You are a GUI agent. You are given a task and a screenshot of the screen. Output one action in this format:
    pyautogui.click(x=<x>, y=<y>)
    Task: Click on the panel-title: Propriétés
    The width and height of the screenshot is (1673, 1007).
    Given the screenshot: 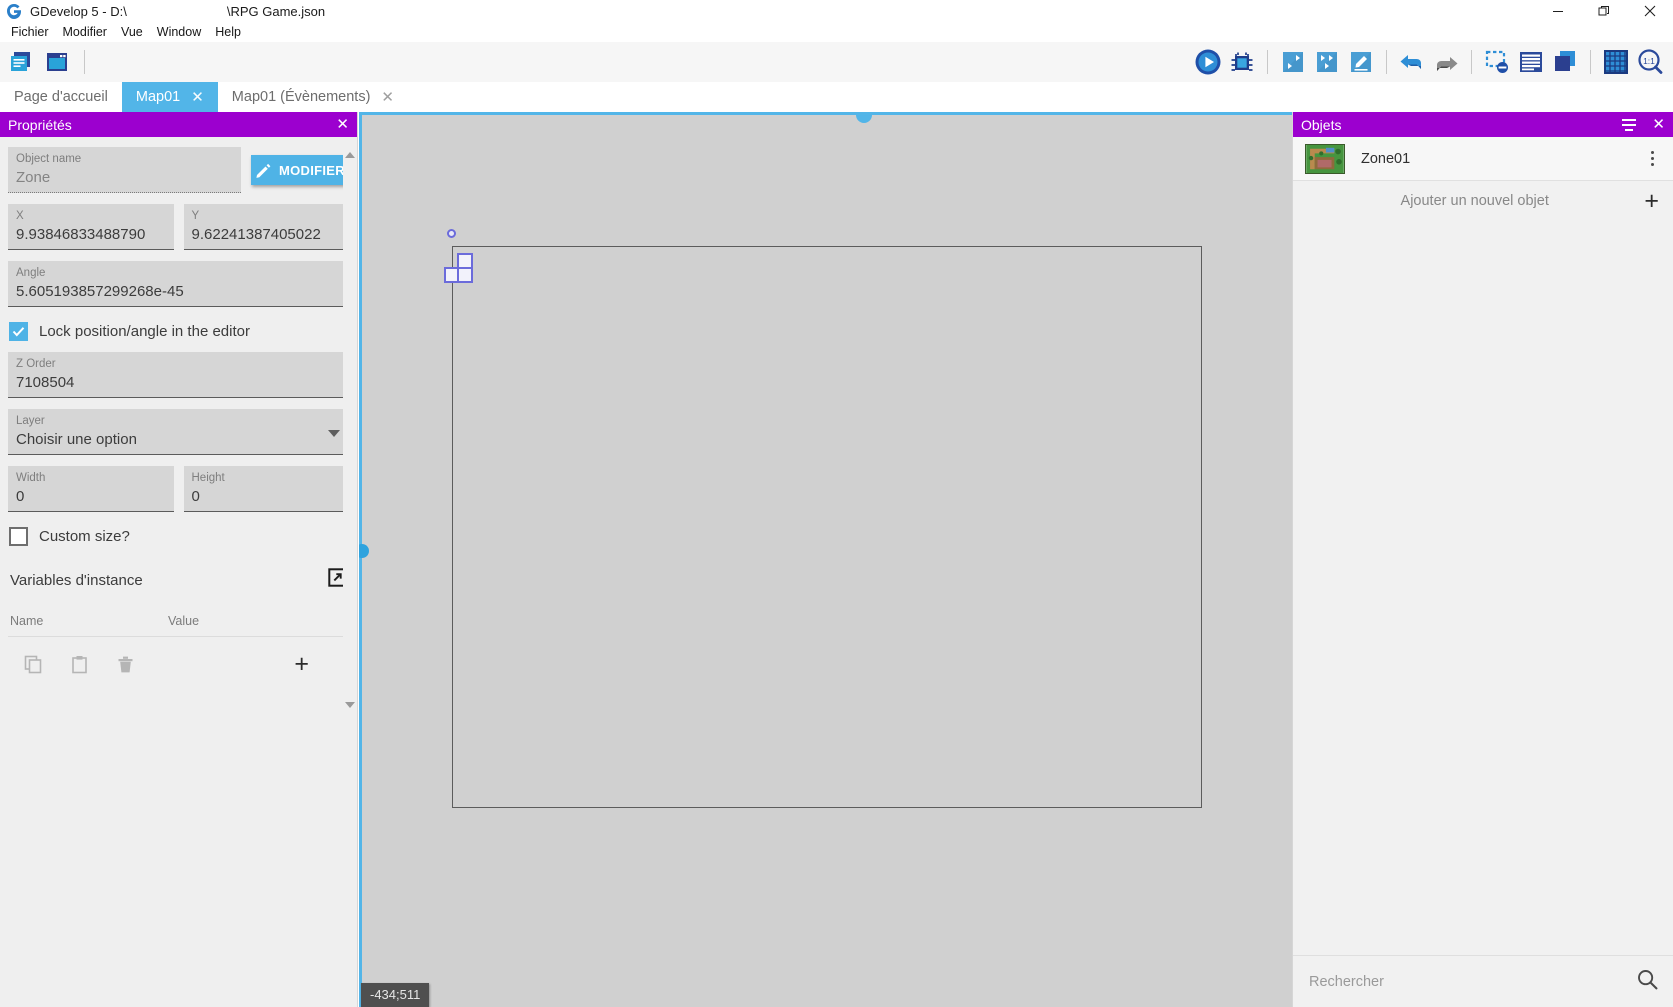 What is the action you would take?
    pyautogui.click(x=40, y=124)
    